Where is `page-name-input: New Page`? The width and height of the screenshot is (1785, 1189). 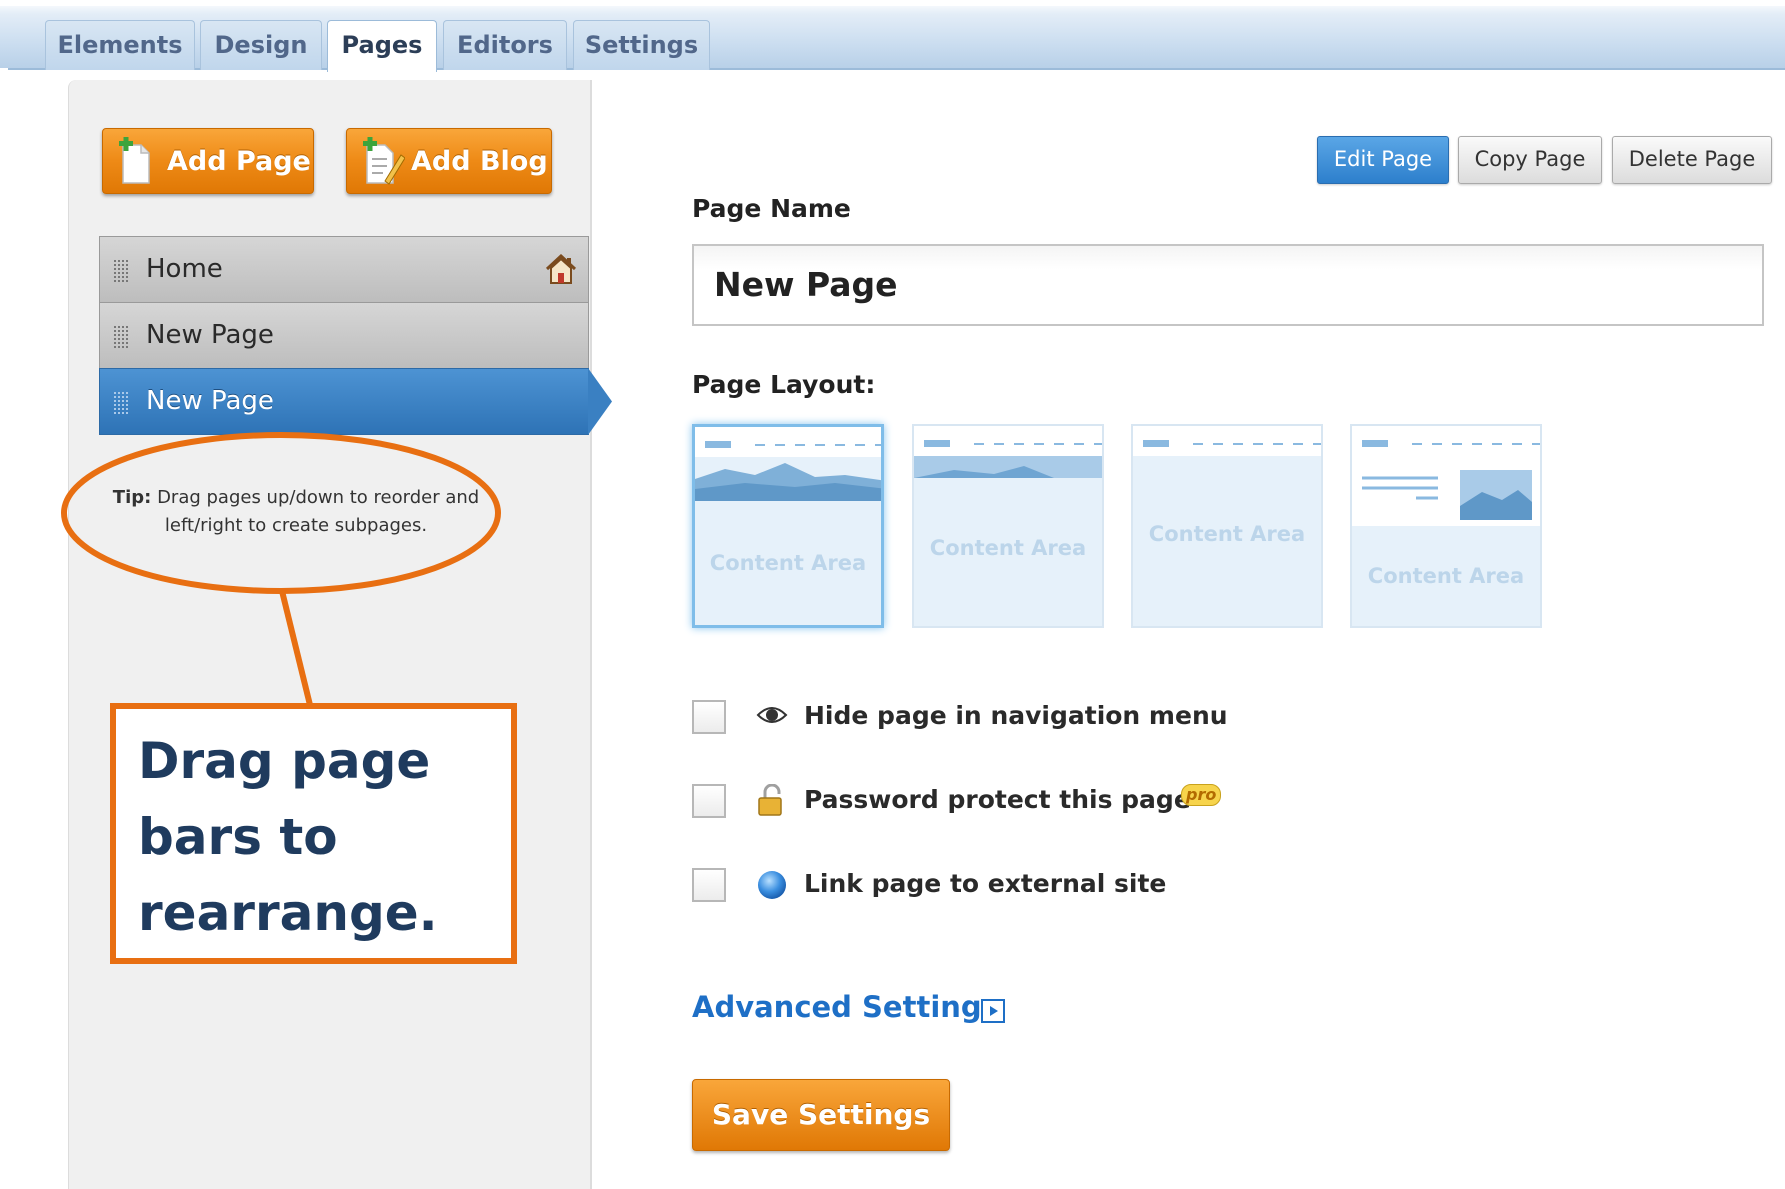
page-name-input: New Page is located at coordinates (1228, 285).